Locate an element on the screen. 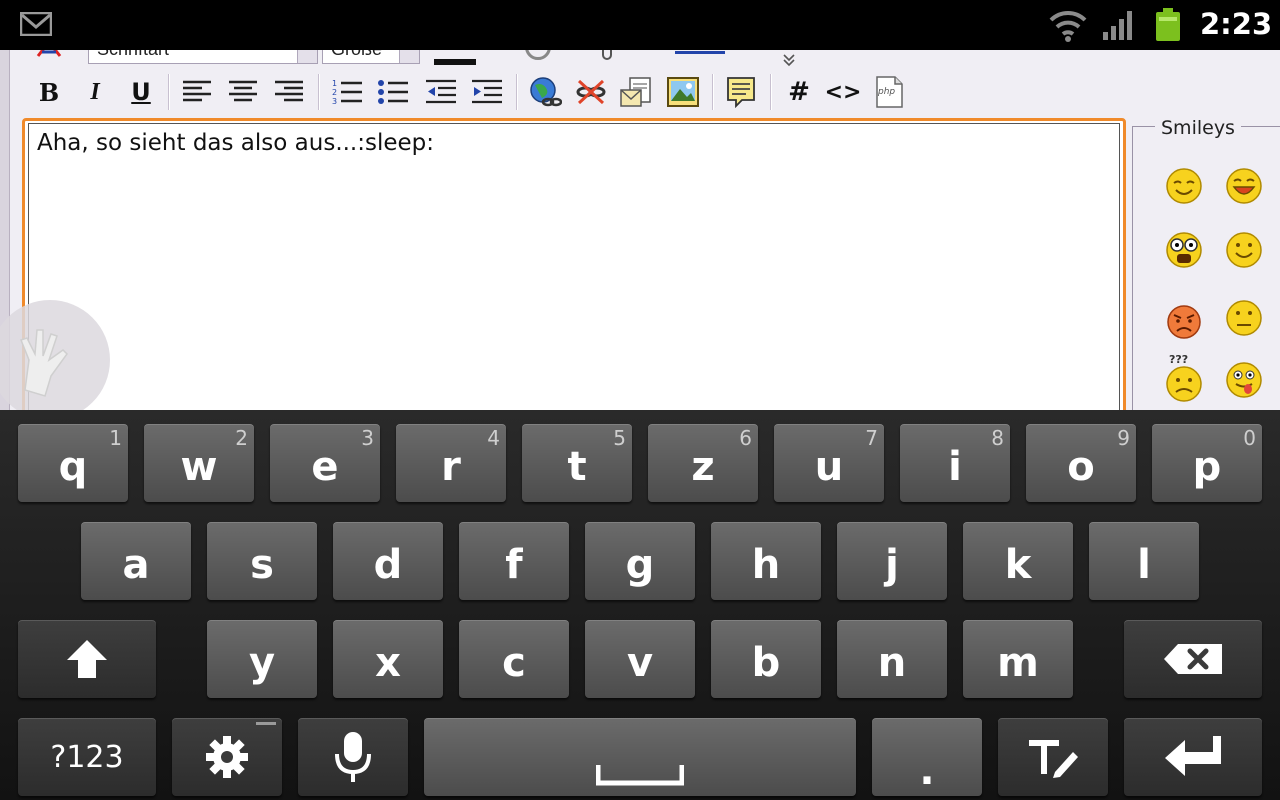  key-hint: 6 is located at coordinates (745, 438).